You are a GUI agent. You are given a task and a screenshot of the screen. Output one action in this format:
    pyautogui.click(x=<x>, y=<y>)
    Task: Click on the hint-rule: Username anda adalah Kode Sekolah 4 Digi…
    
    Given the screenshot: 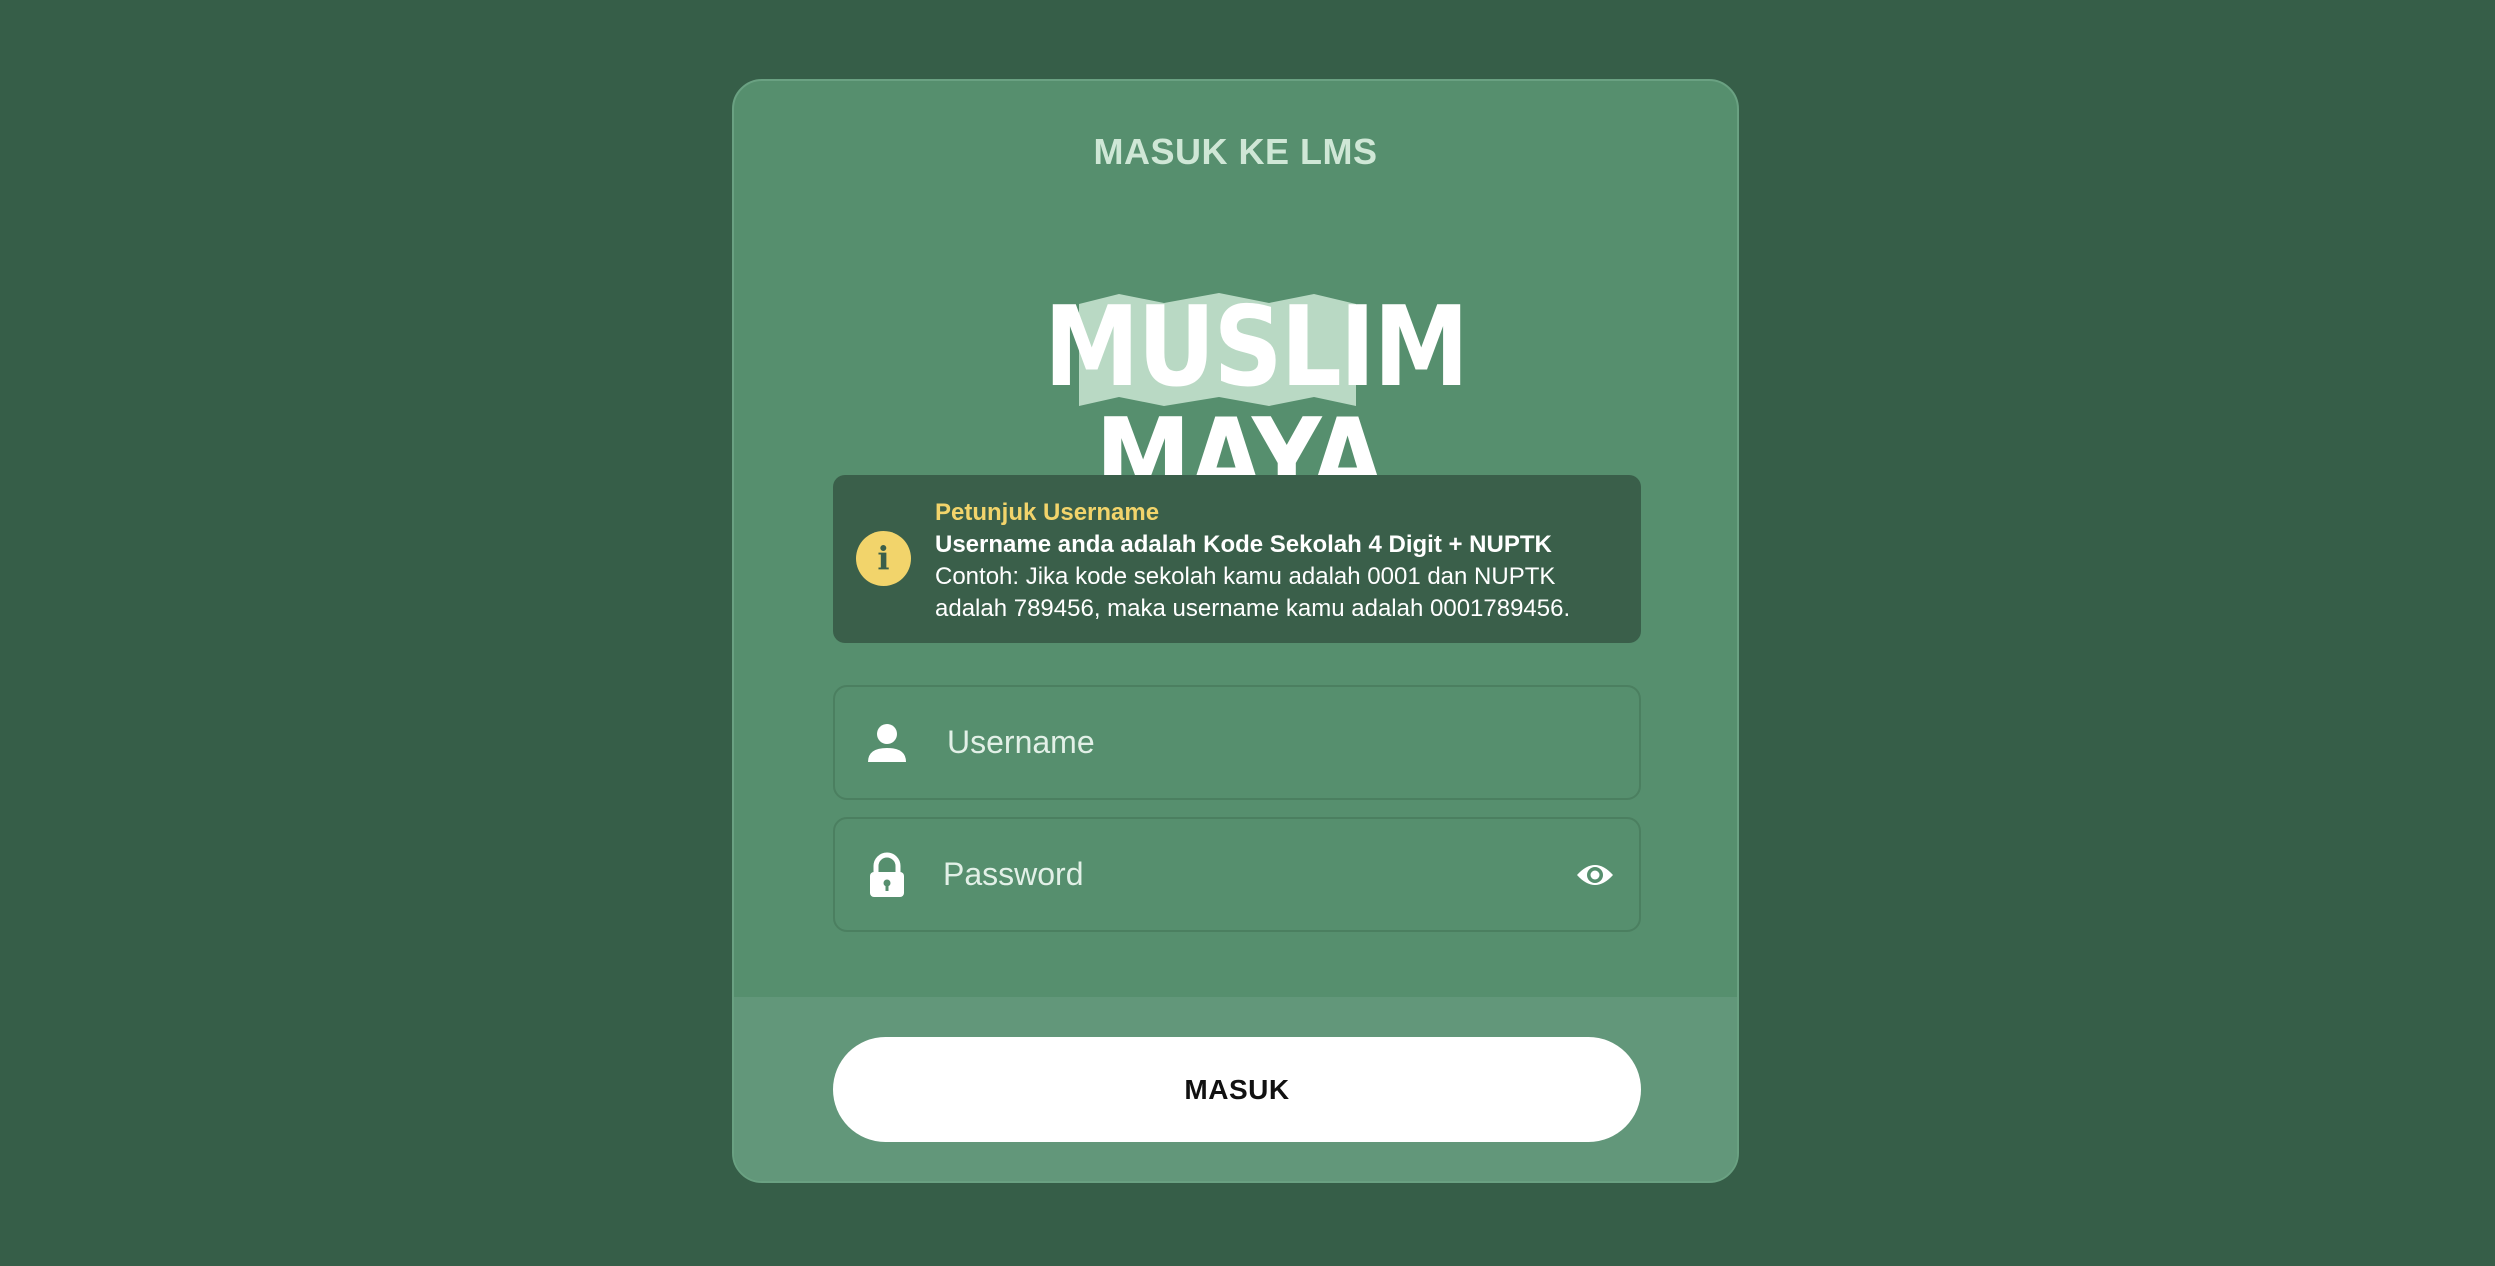 What is the action you would take?
    pyautogui.click(x=1243, y=544)
    